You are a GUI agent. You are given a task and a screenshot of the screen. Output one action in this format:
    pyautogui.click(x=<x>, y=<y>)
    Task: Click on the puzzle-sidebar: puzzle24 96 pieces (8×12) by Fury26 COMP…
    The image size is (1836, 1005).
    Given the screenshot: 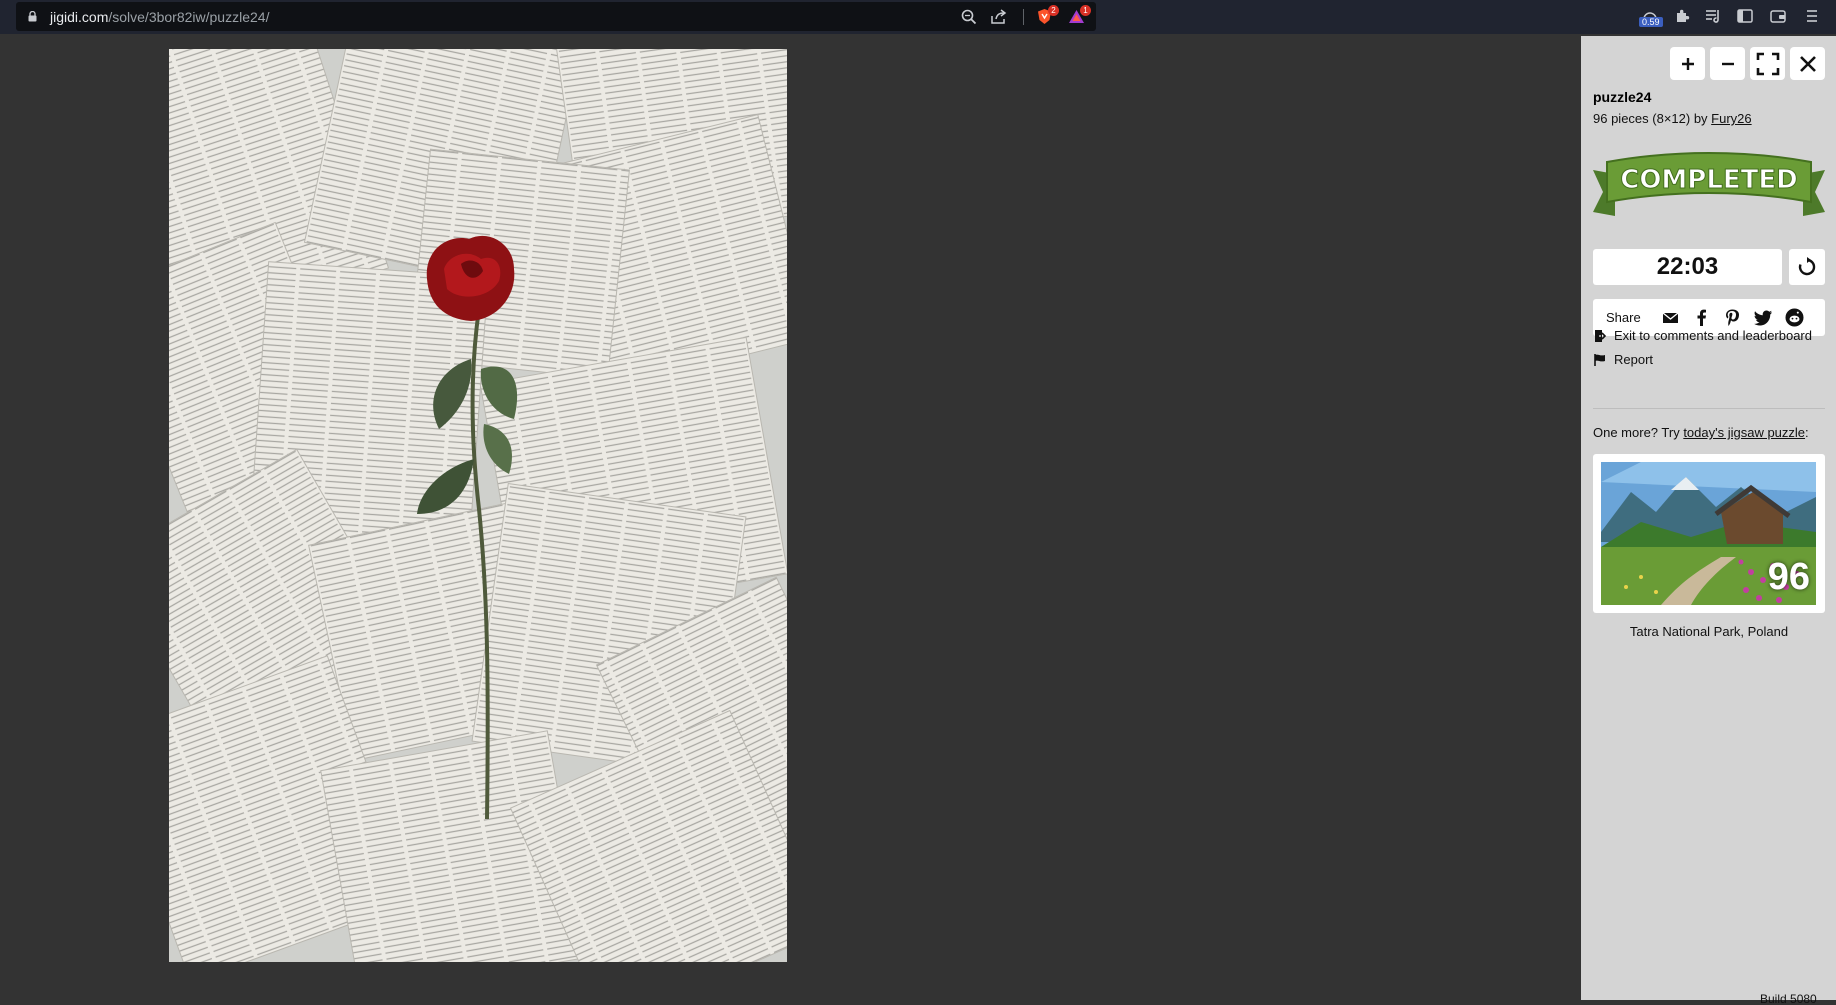 What is the action you would take?
    pyautogui.click(x=1708, y=518)
    